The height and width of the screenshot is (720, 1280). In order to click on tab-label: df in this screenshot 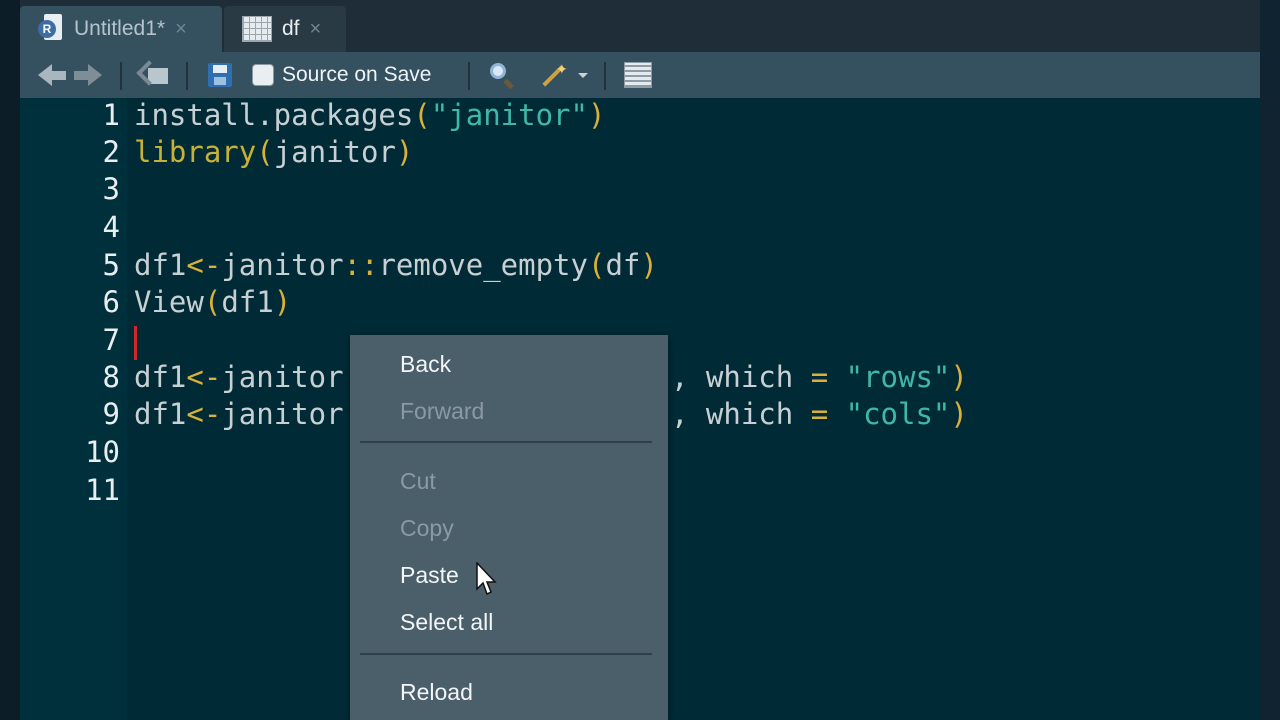, I will do `click(291, 28)`.